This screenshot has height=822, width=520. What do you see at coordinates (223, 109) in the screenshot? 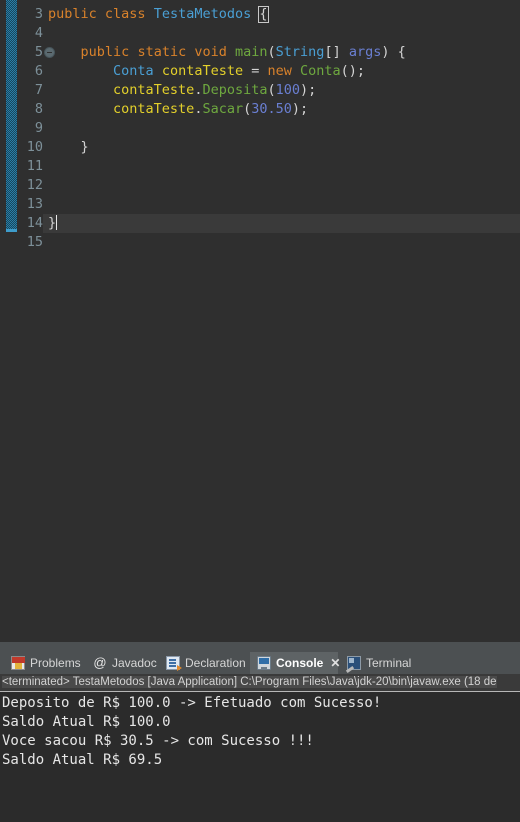
I see `code-token: Sacar` at bounding box center [223, 109].